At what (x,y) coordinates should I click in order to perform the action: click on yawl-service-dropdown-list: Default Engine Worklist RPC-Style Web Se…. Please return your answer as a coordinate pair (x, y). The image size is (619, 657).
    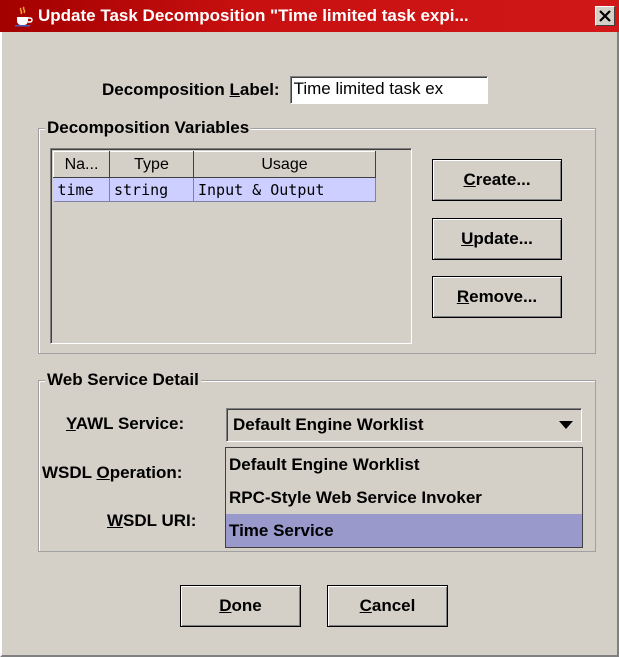
    Looking at the image, I should click on (404, 497).